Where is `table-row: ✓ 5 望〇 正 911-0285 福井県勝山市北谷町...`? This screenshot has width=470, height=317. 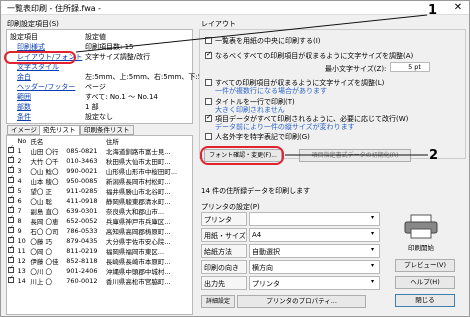
table-row: ✓ 5 望〇 正 911-0285 福井県勝山市北谷町... is located at coordinates (99, 190).